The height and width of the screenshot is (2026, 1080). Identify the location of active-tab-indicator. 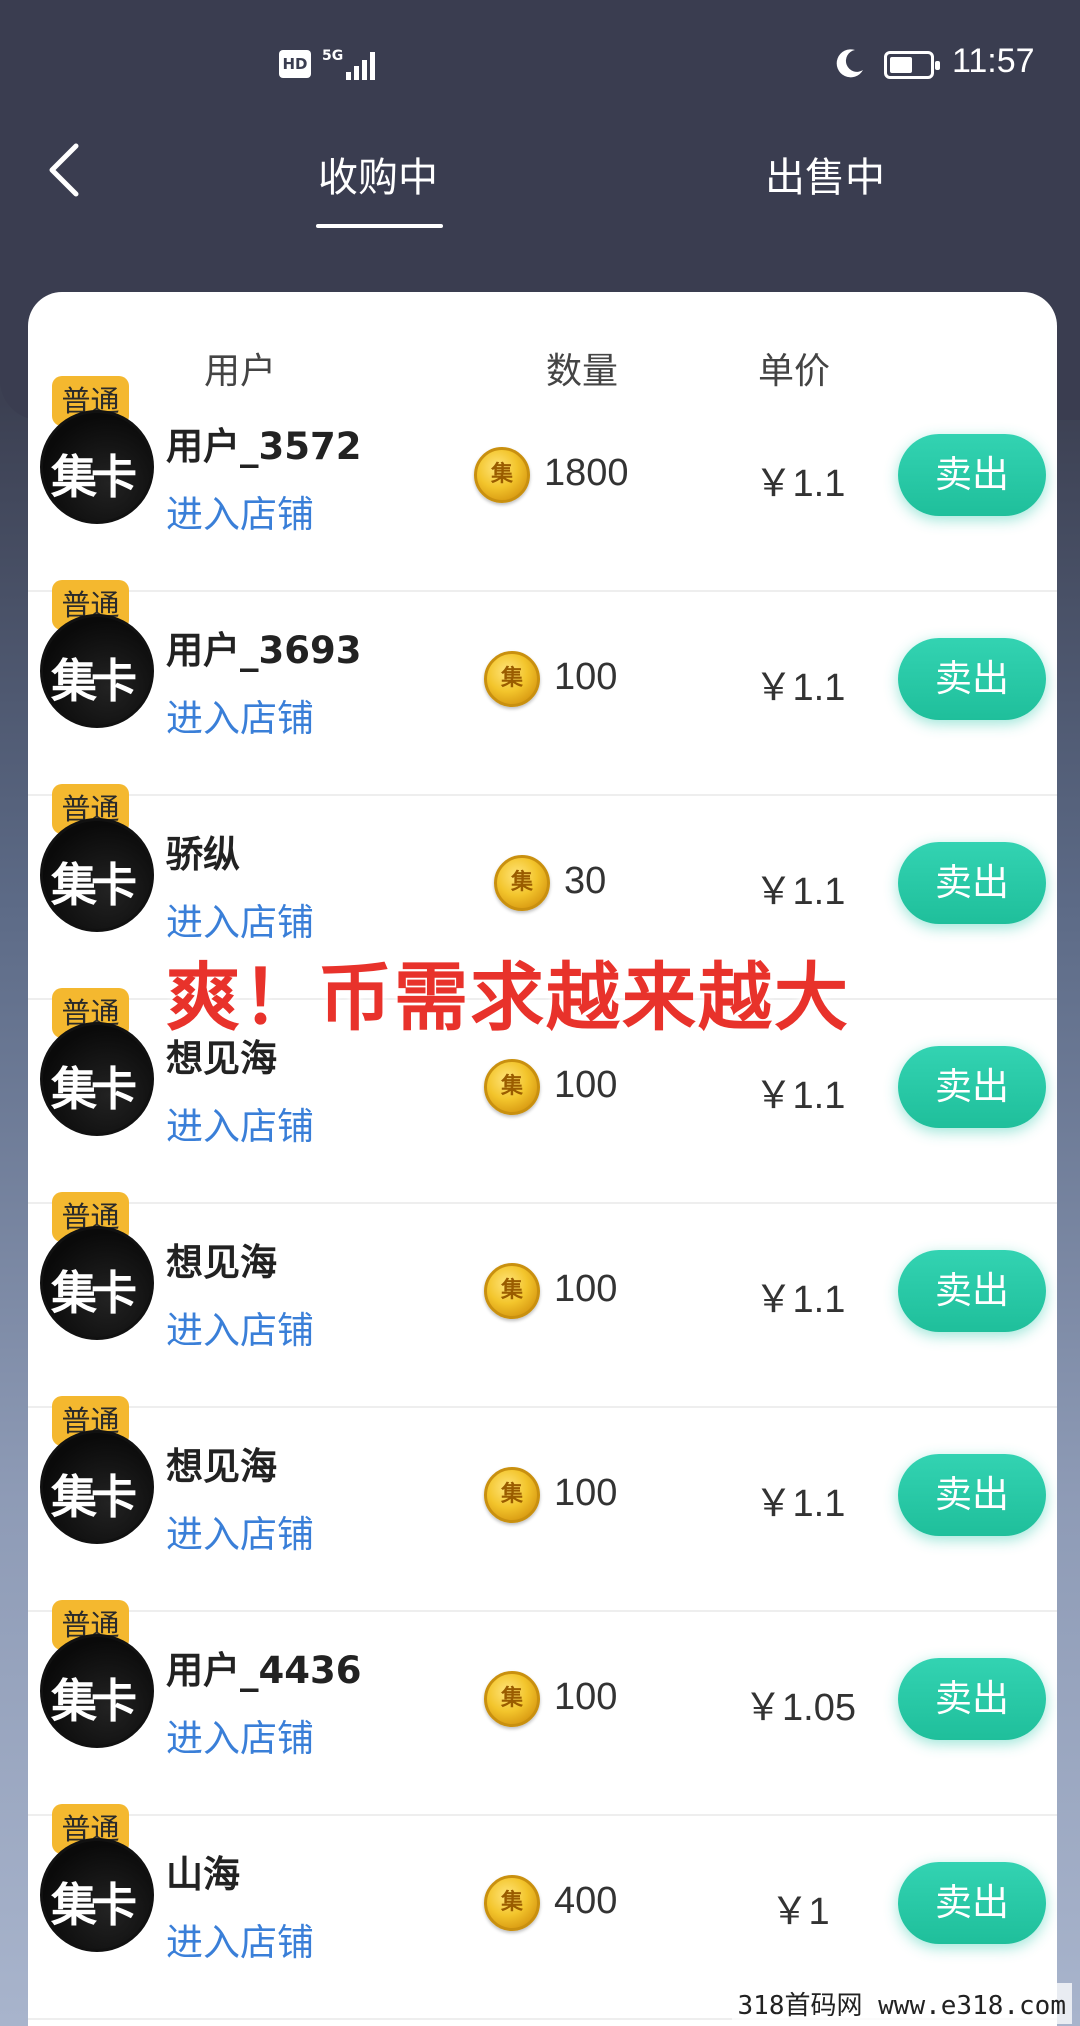
(379, 226).